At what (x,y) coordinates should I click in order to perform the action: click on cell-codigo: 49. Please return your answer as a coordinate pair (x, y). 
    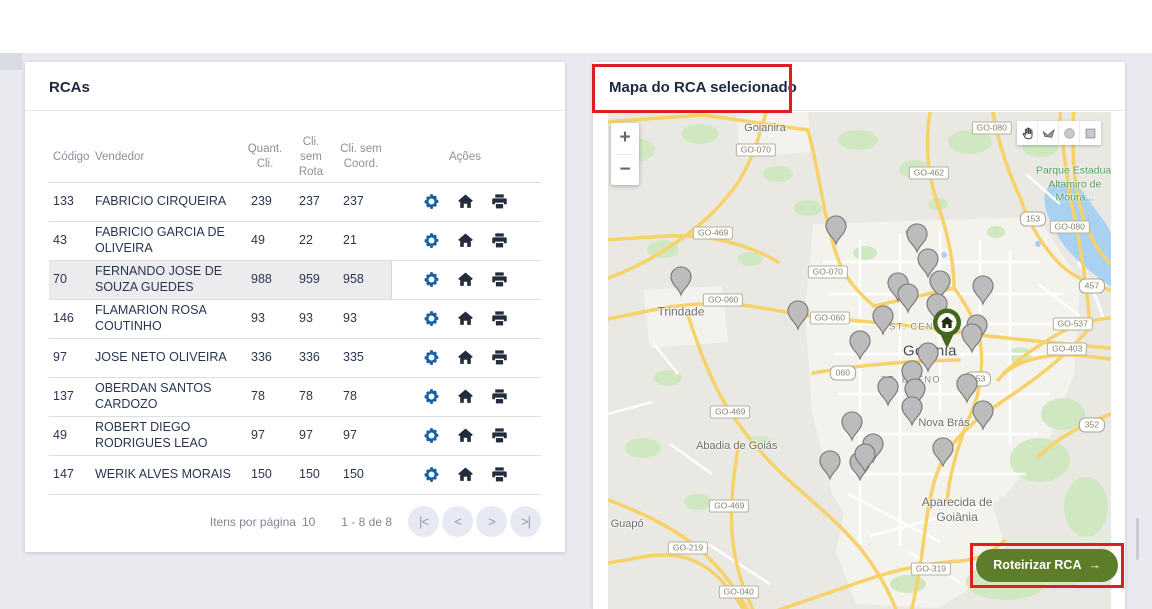
    Looking at the image, I should click on (60, 435).